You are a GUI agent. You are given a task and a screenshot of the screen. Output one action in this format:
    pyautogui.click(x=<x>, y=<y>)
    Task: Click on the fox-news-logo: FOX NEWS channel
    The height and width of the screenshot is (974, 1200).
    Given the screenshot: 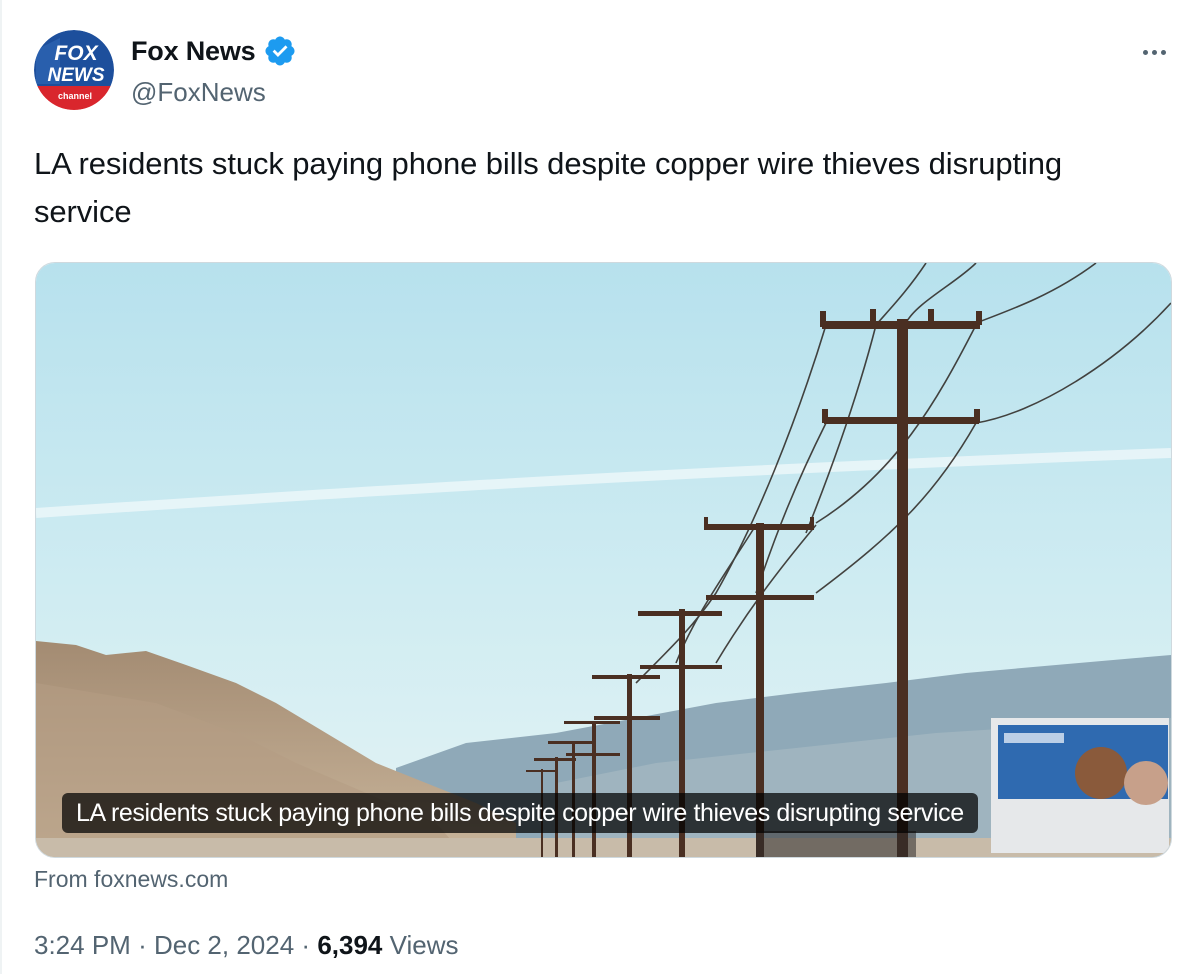 What is the action you would take?
    pyautogui.click(x=74, y=70)
    